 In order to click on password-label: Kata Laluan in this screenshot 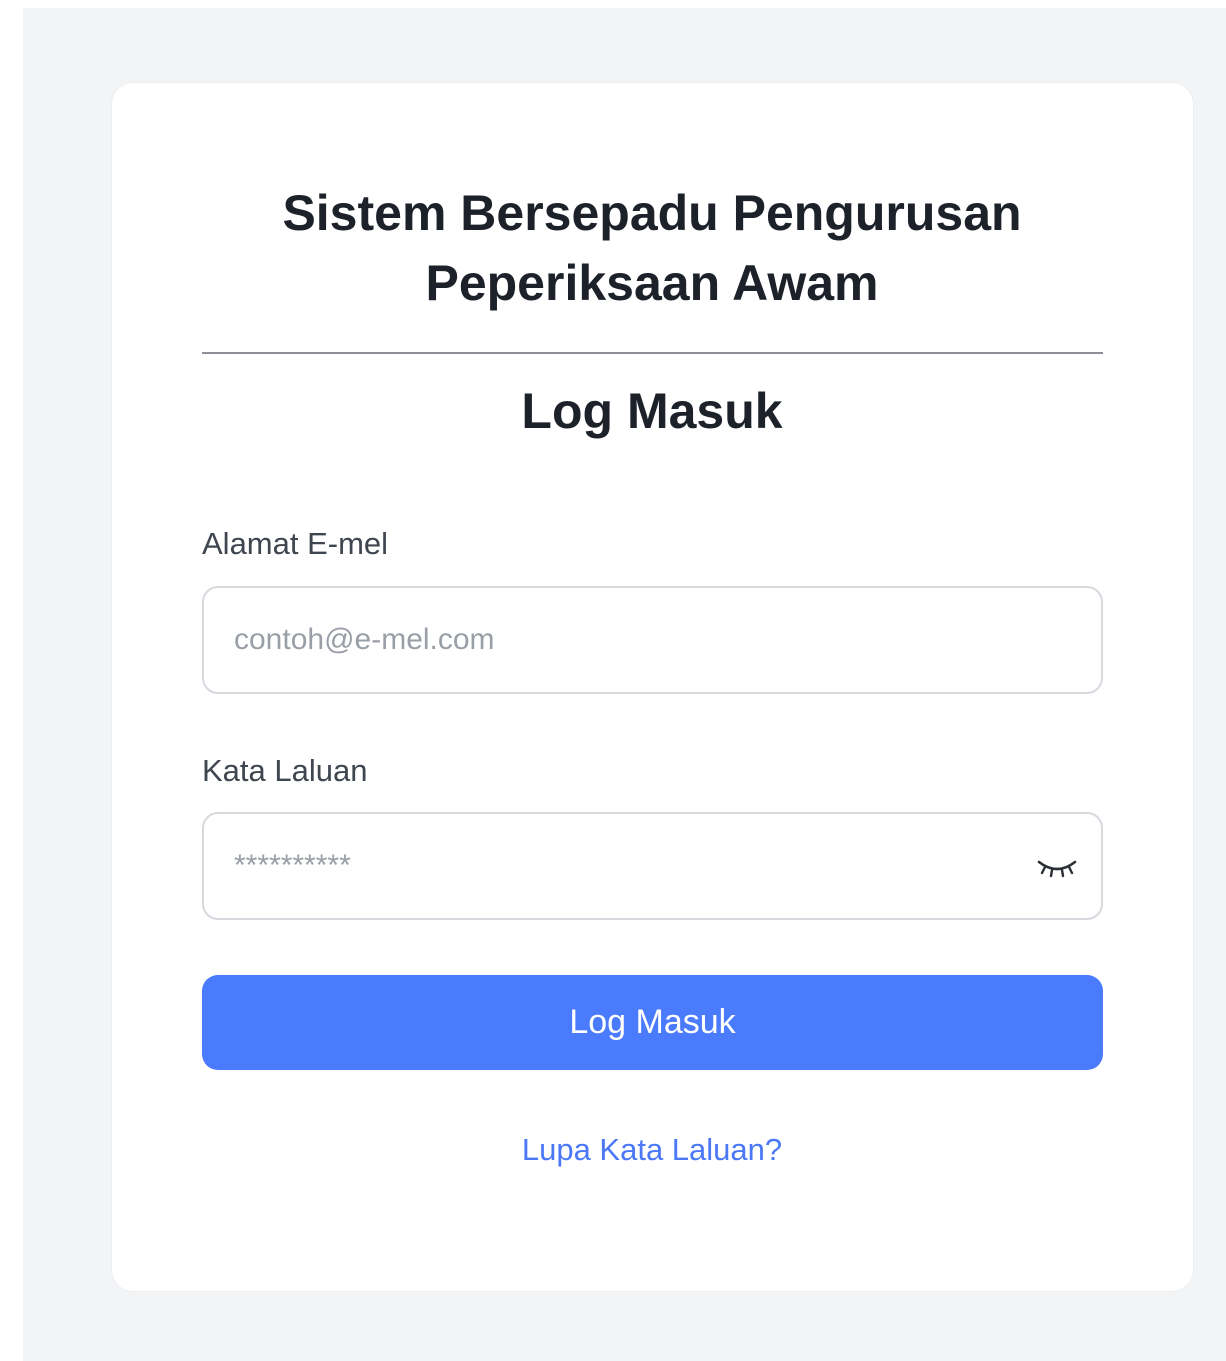, I will do `click(285, 770)`.